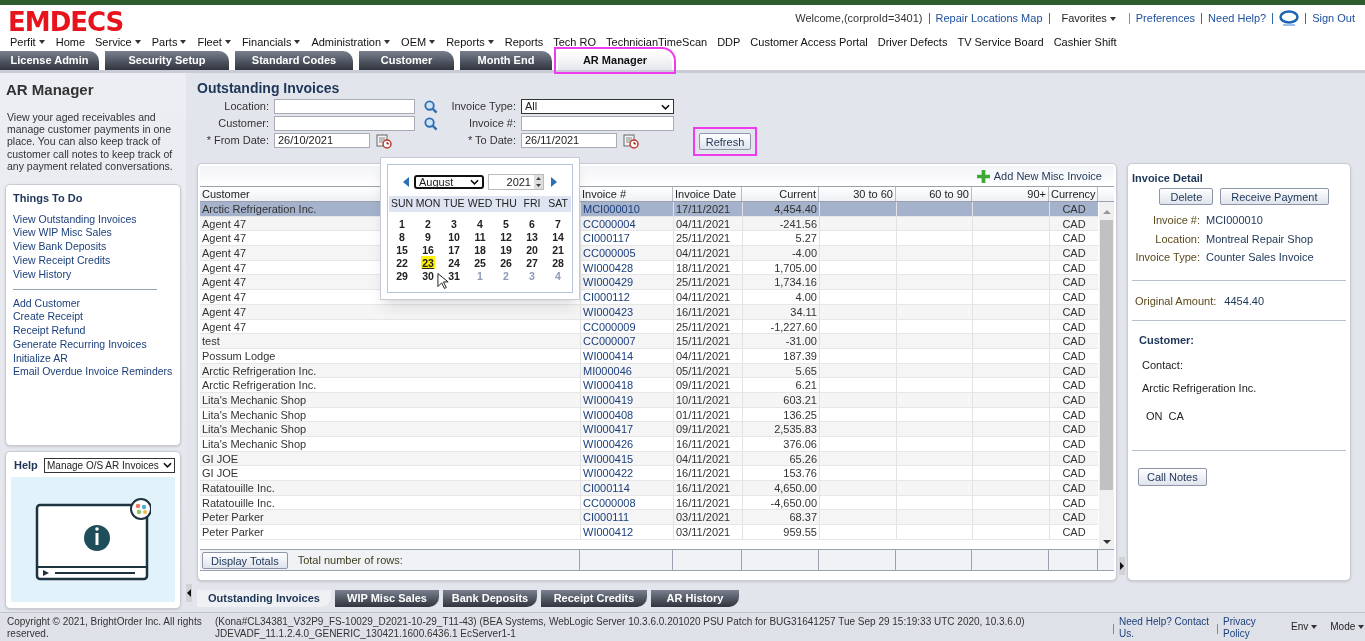 The image size is (1365, 641). Describe the element at coordinates (649, 429) in the screenshot. I see `table-row: Lita's Mechanic Shop WI000417 09/11/2021 2,535.83 CAD` at that location.